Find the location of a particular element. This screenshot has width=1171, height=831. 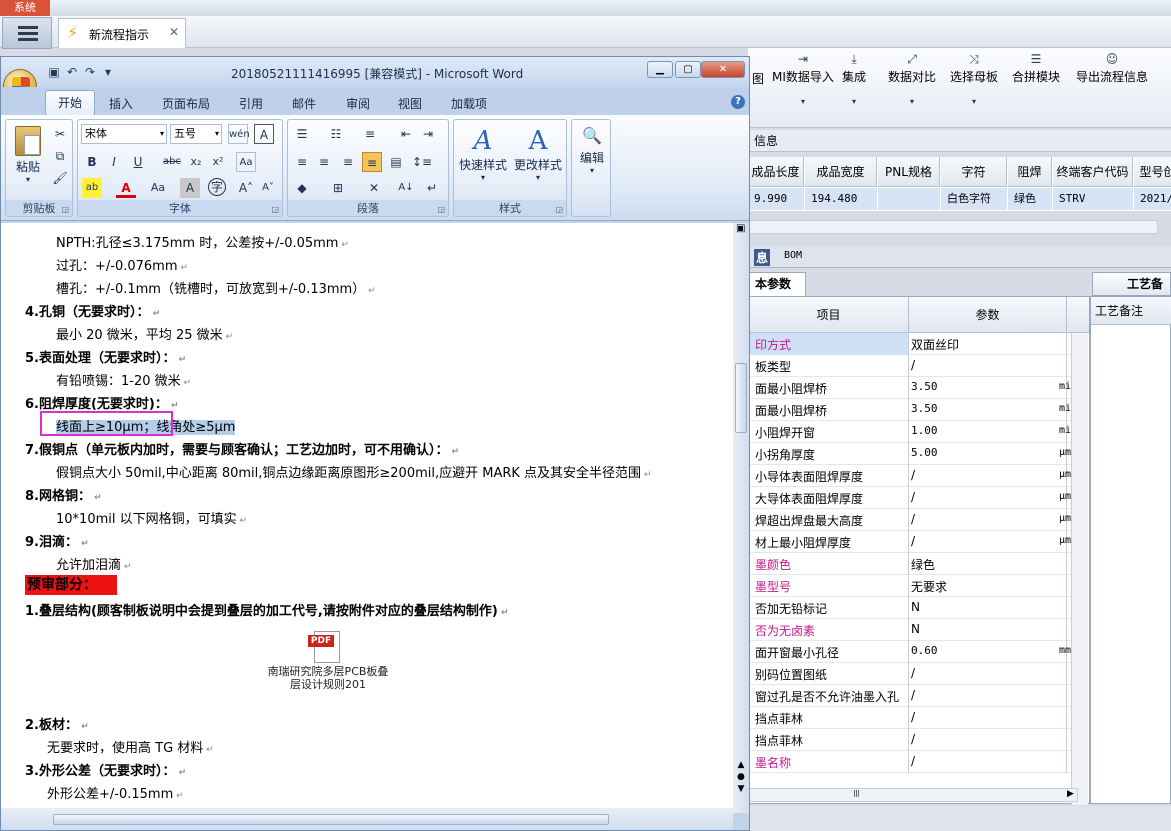

vertical-scroll-thumb is located at coordinates (741, 398).